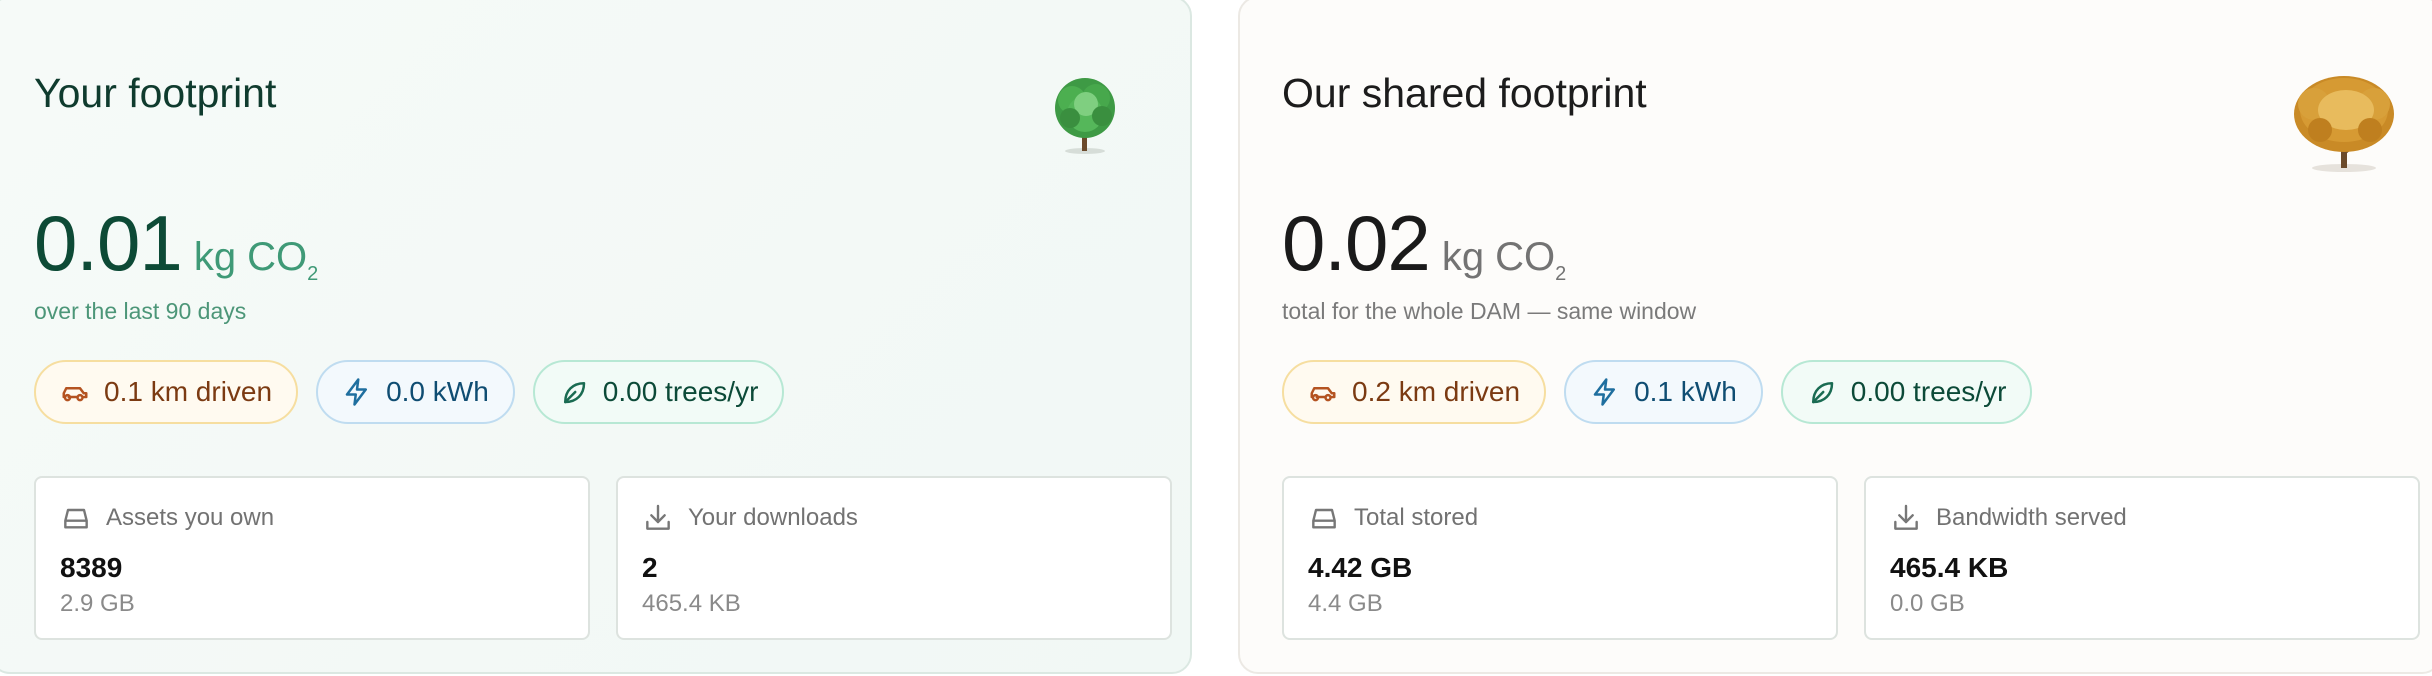 The width and height of the screenshot is (2432, 676). What do you see at coordinates (1436, 391) in the screenshot?
I see `distance-value: 0.2 km driven` at bounding box center [1436, 391].